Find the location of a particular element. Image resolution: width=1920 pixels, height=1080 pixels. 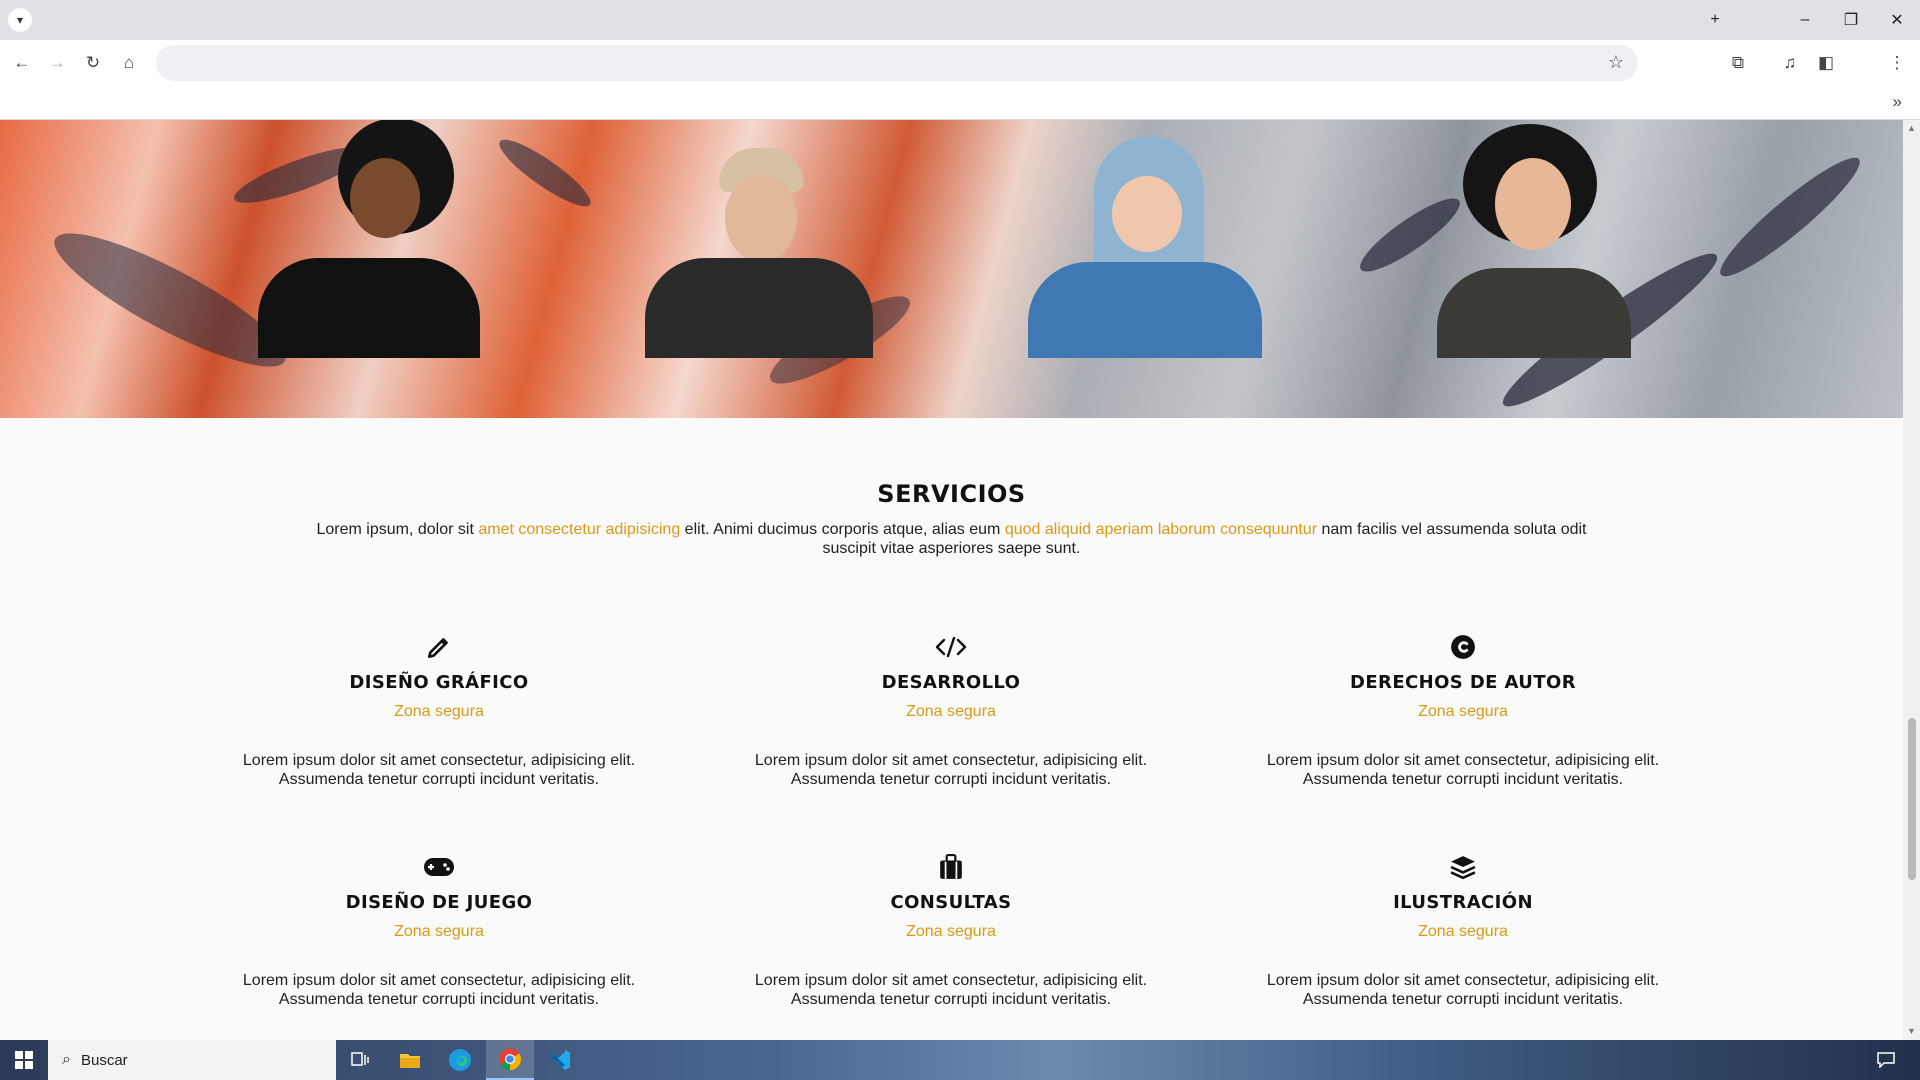

minimize-button: – is located at coordinates (1805, 20).